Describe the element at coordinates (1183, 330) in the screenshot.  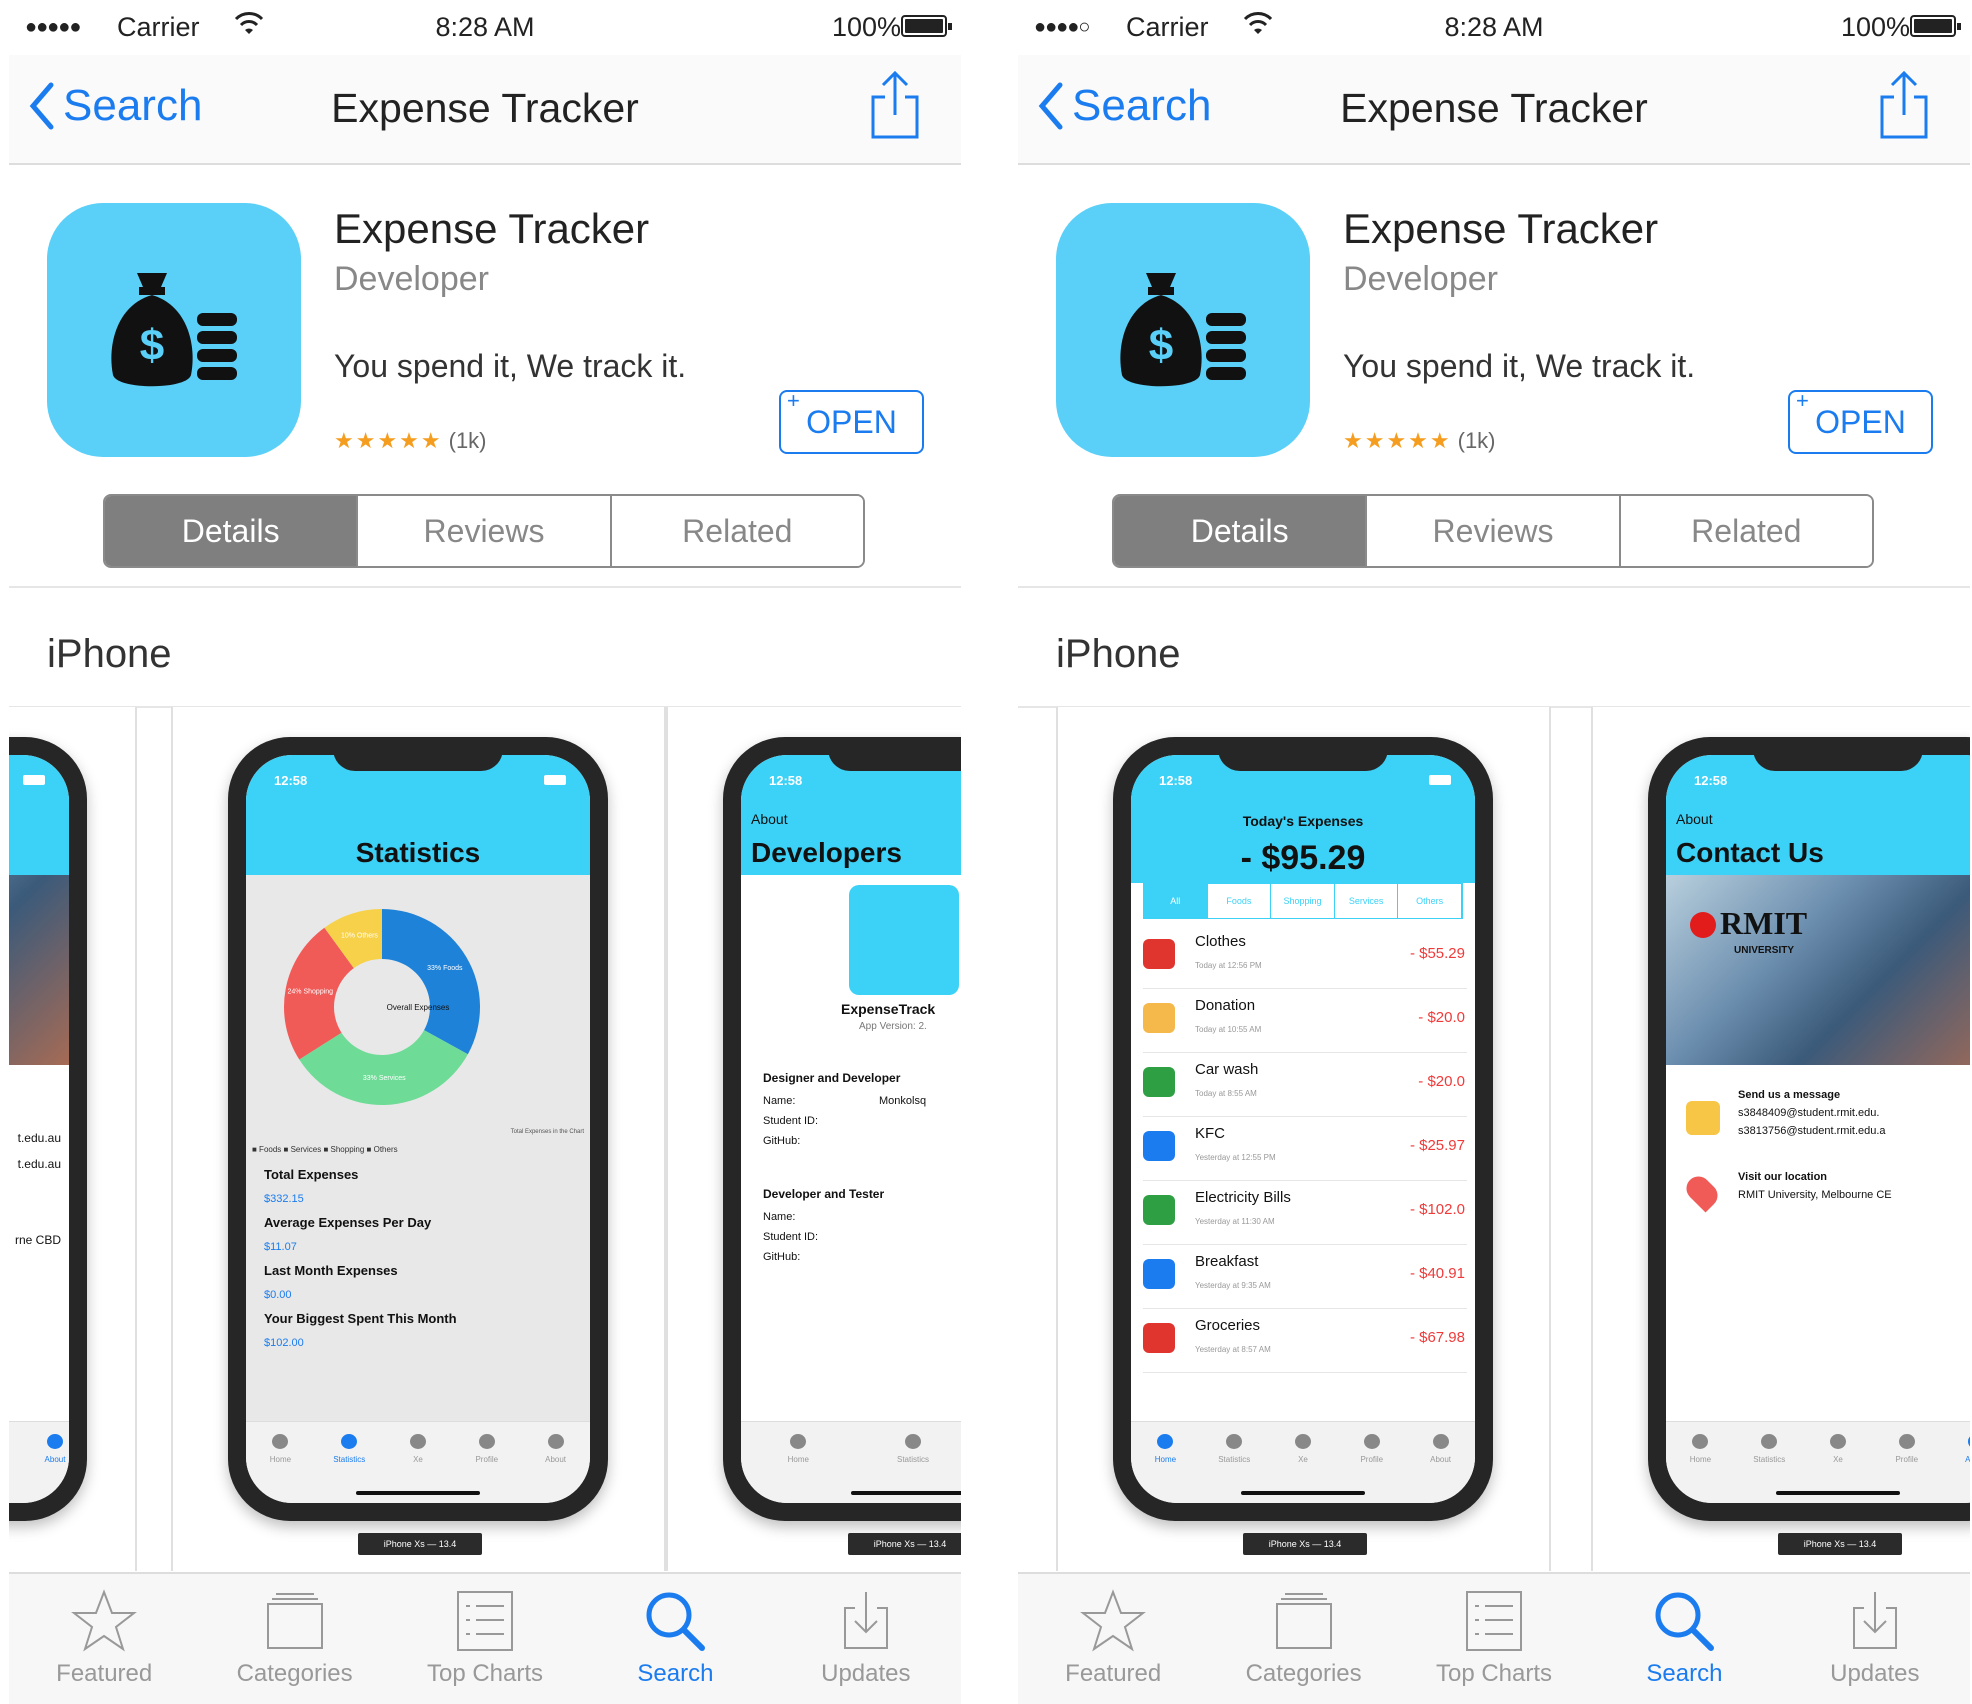
I see `app-icon: $` at that location.